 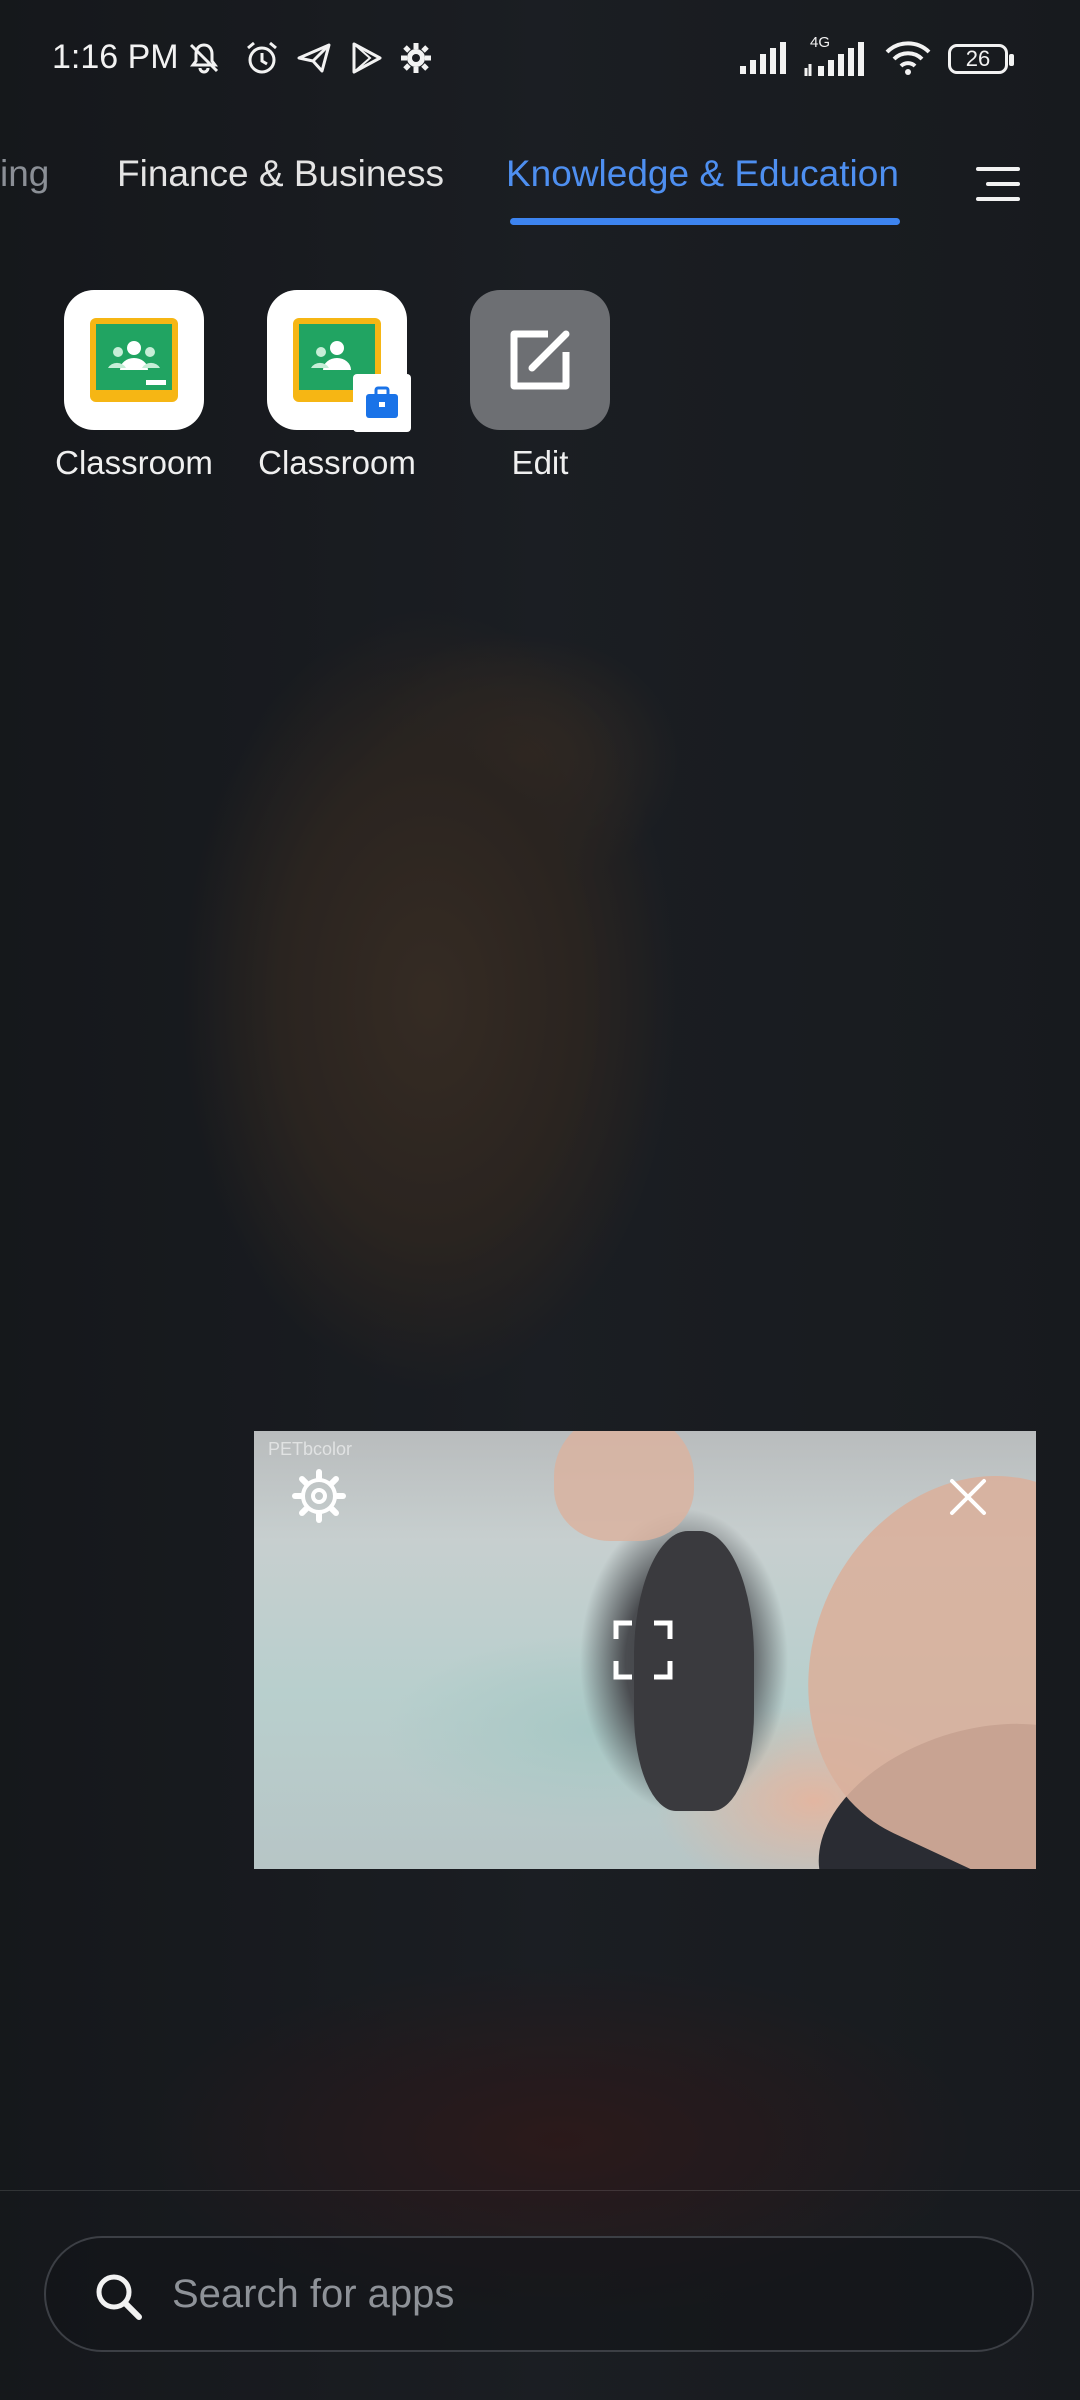 I want to click on pip-video-window: PETbcolor, so click(x=645, y=1650).